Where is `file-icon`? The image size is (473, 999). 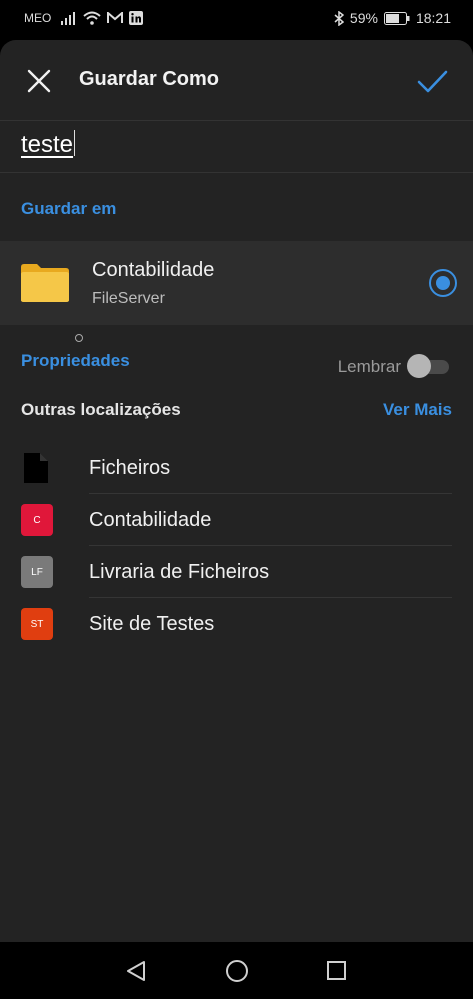 file-icon is located at coordinates (36, 468).